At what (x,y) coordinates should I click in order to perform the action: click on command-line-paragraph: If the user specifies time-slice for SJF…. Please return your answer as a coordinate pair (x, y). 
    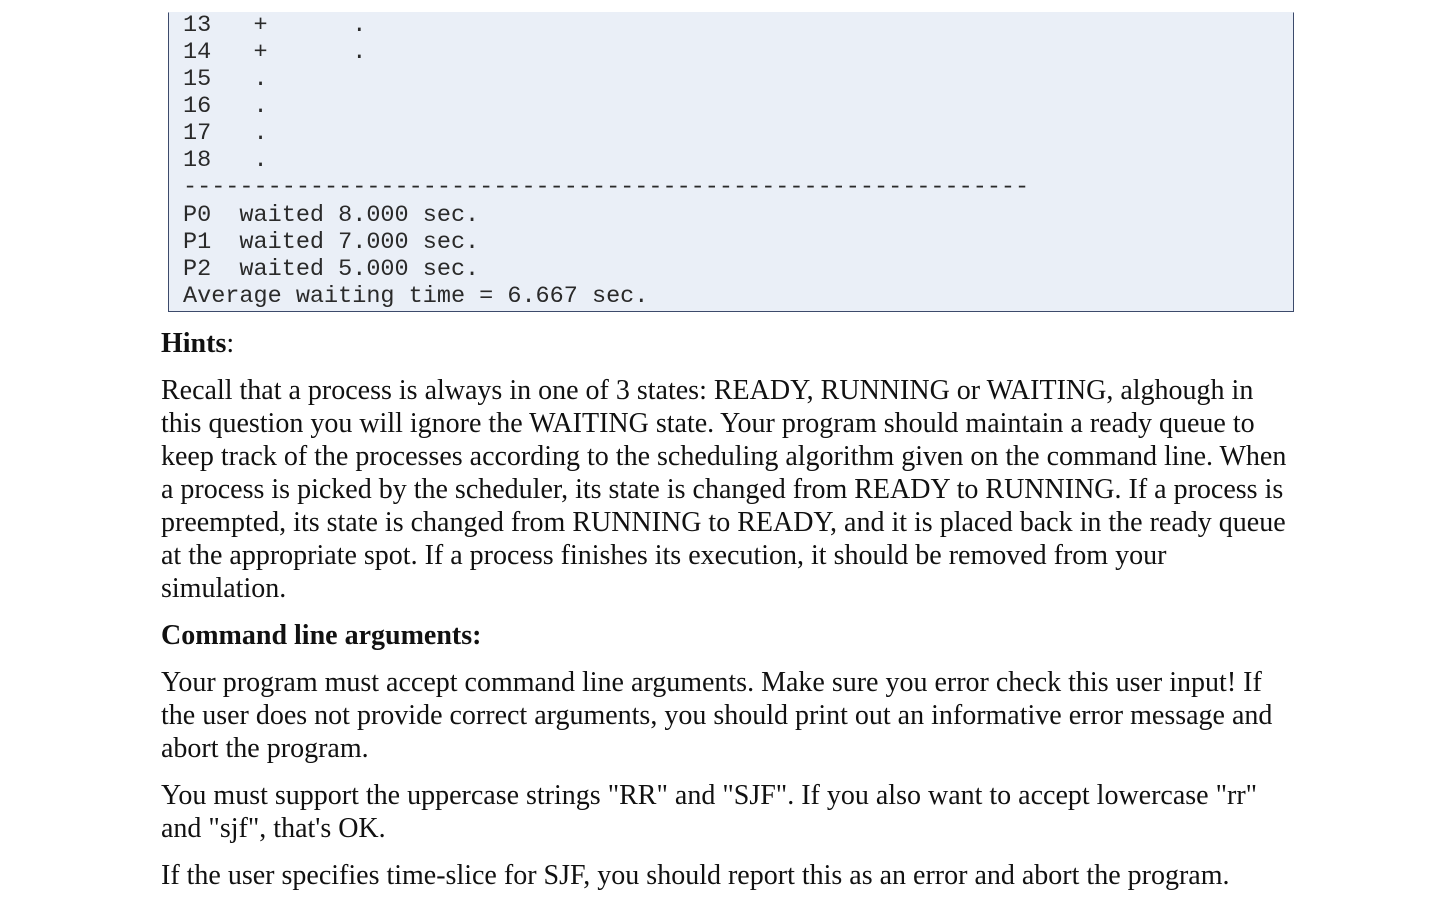
    Looking at the image, I should click on (695, 875).